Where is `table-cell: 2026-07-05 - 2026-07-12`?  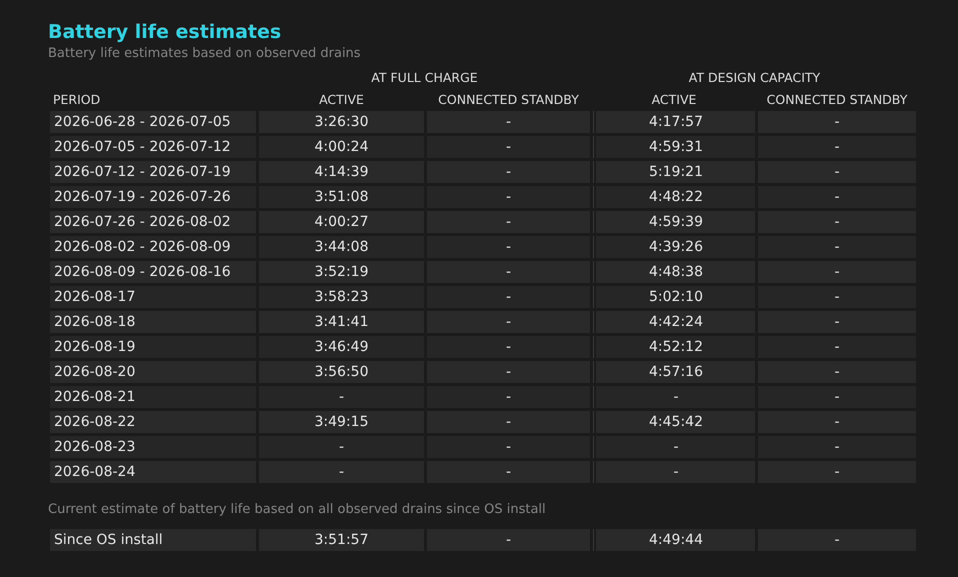 table-cell: 2026-07-05 - 2026-07-12 is located at coordinates (153, 147).